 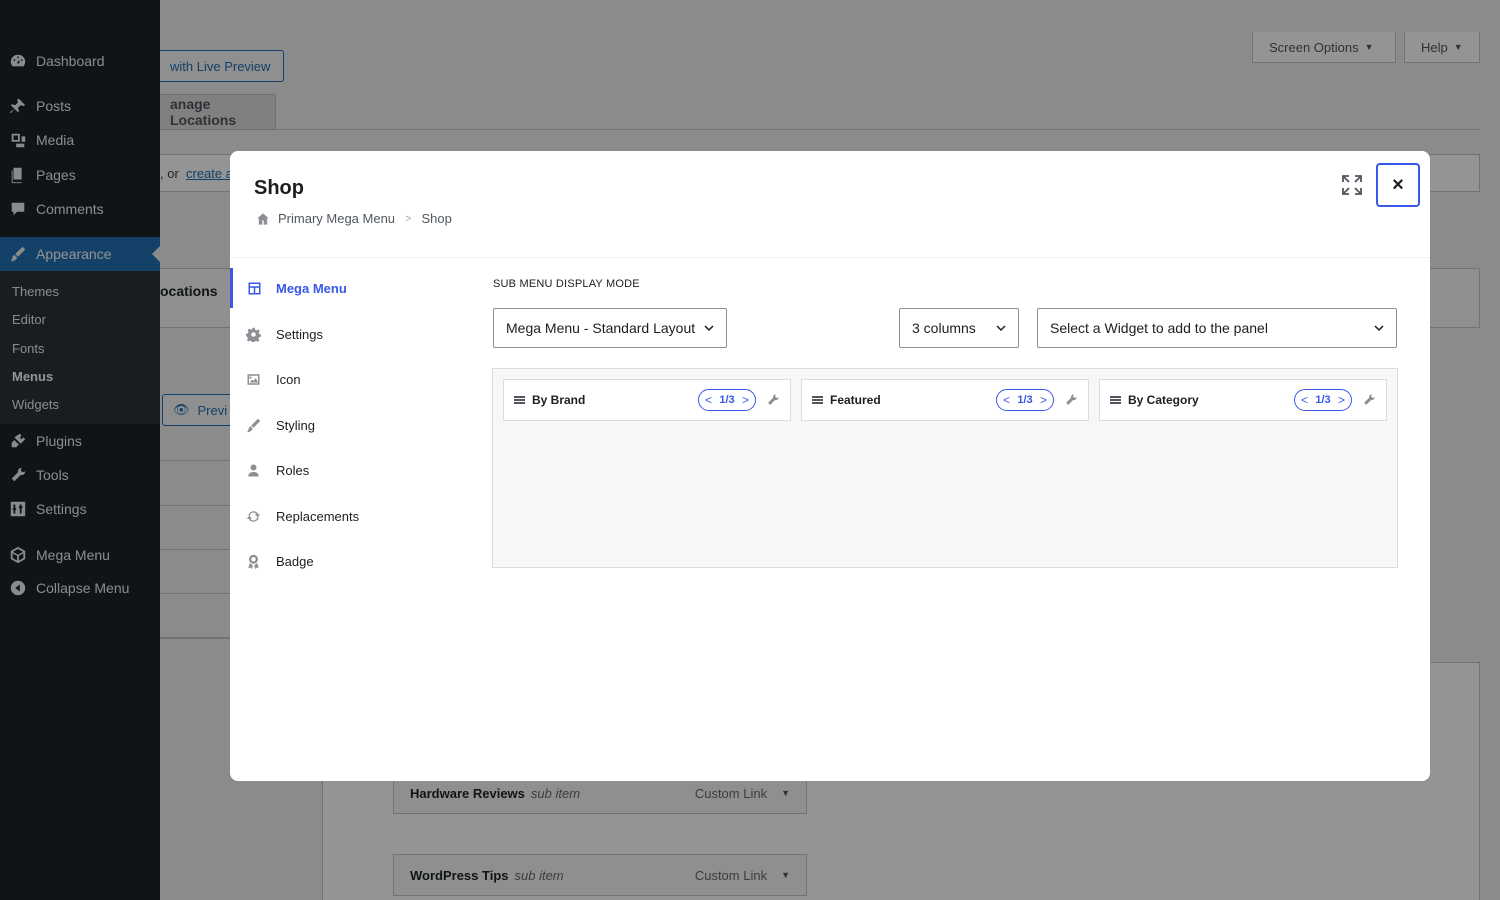 I want to click on close-icon: ×, so click(x=1398, y=184).